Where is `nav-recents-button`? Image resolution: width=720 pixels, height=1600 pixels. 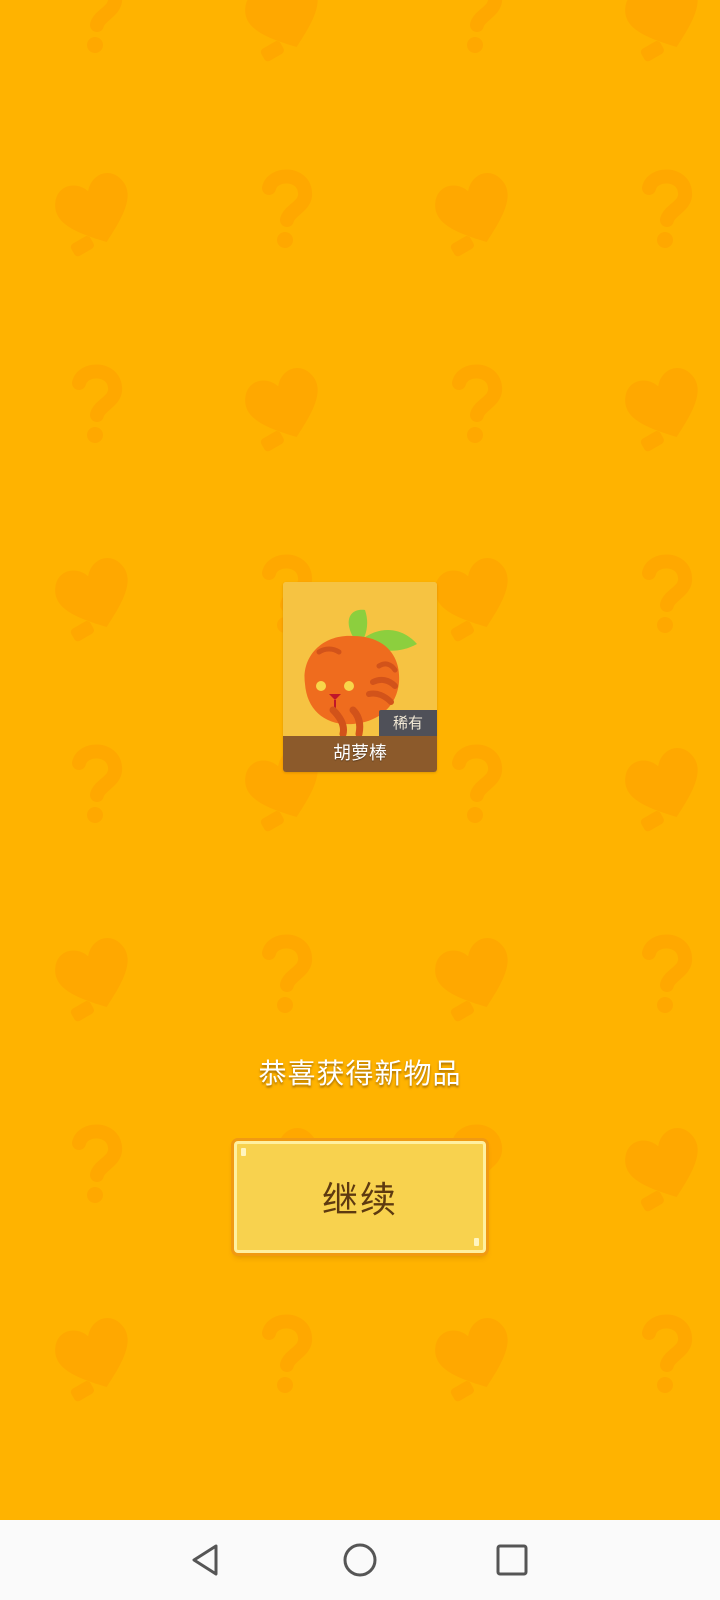
nav-recents-button is located at coordinates (512, 1560).